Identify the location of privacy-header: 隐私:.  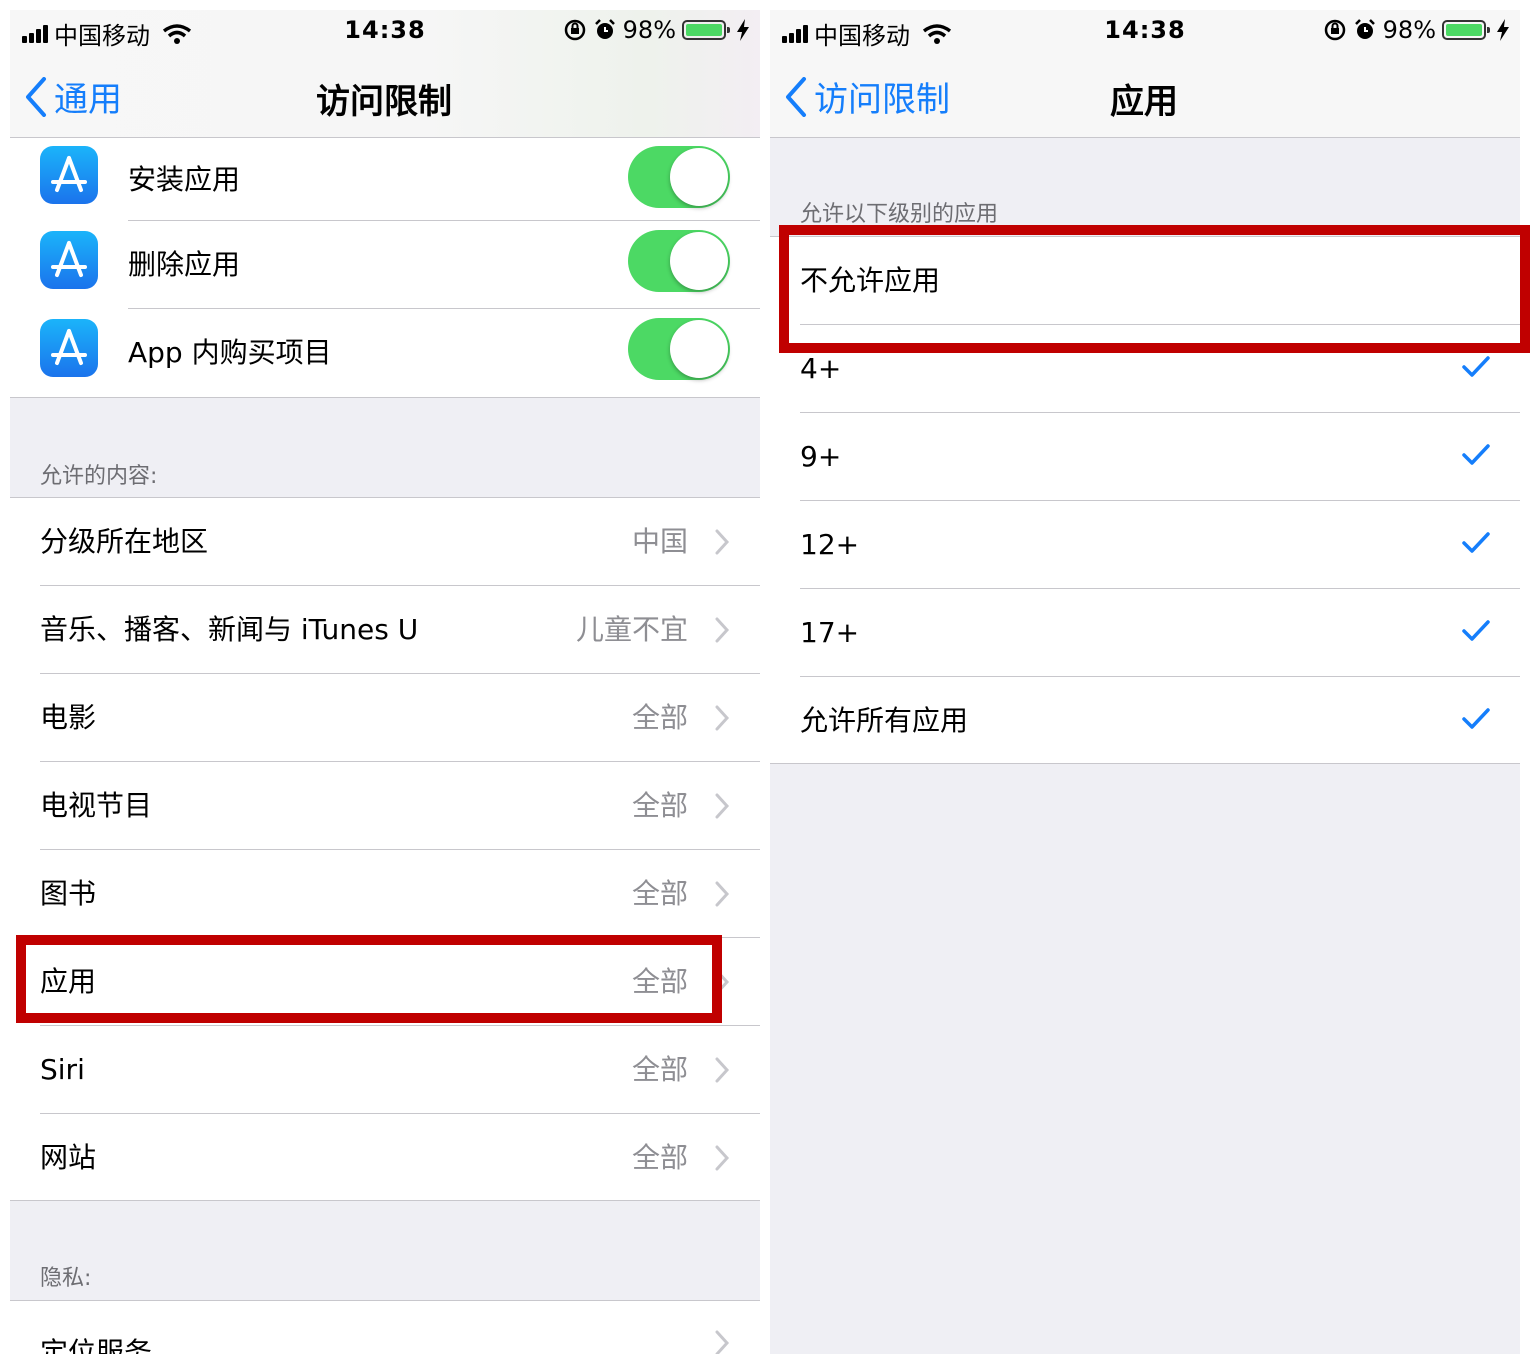
(66, 1278).